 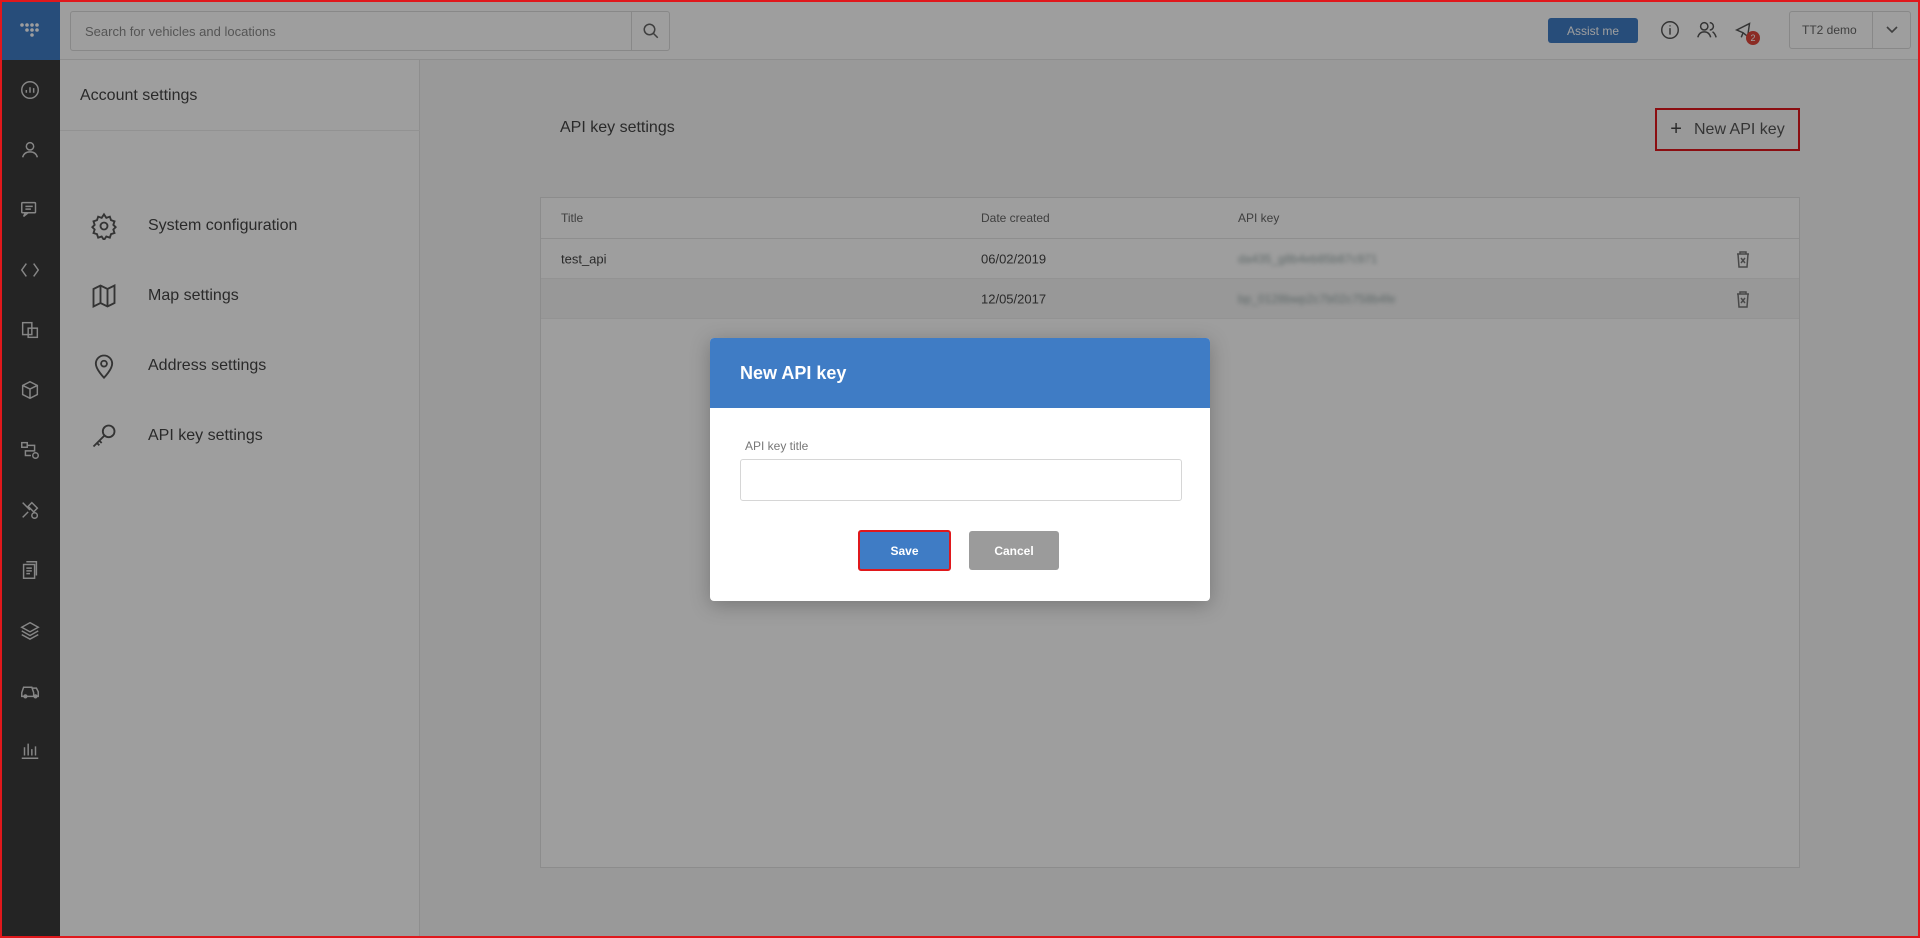 What do you see at coordinates (904, 550) in the screenshot?
I see `save-button: Save` at bounding box center [904, 550].